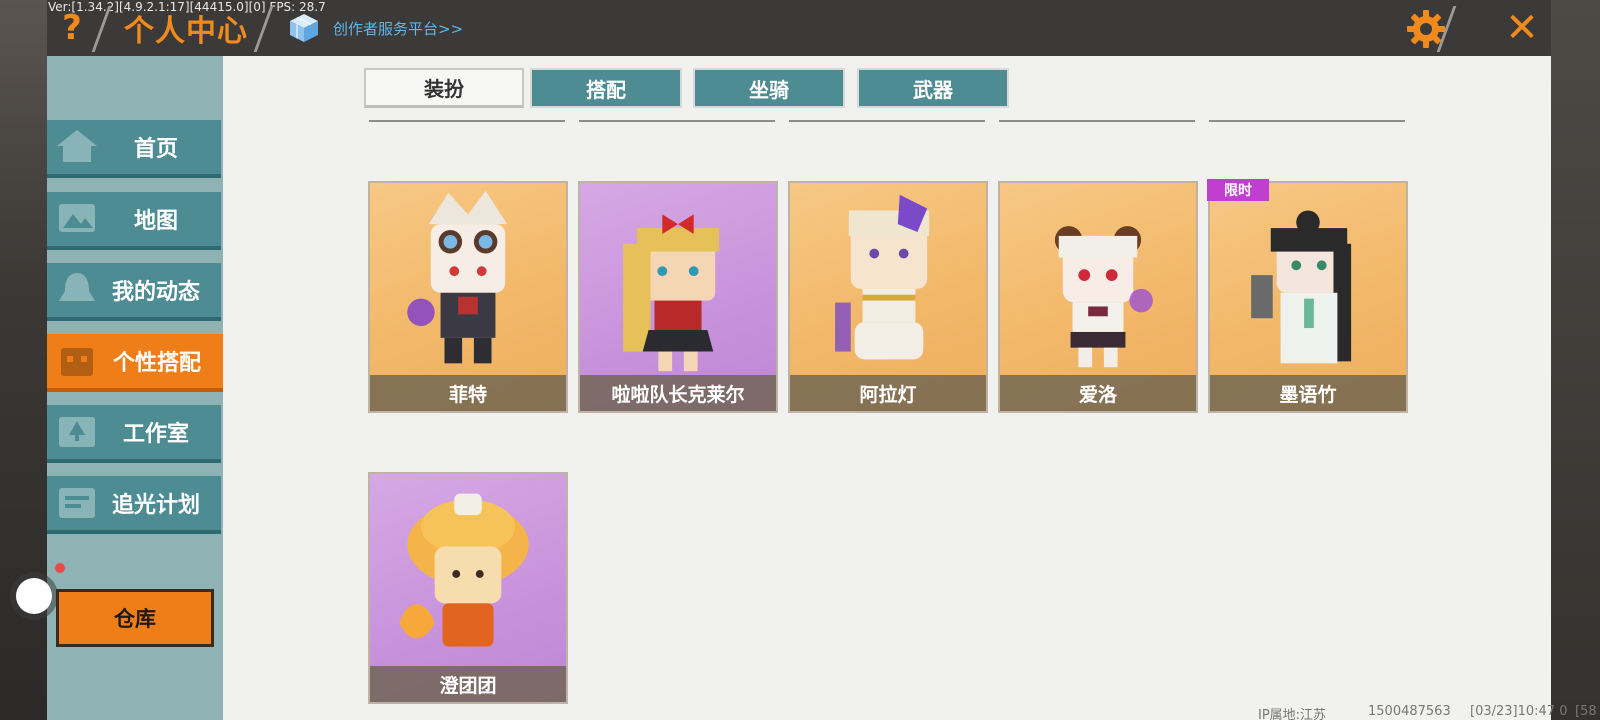  I want to click on sidebar-item-plan: 追光计划, so click(134, 505).